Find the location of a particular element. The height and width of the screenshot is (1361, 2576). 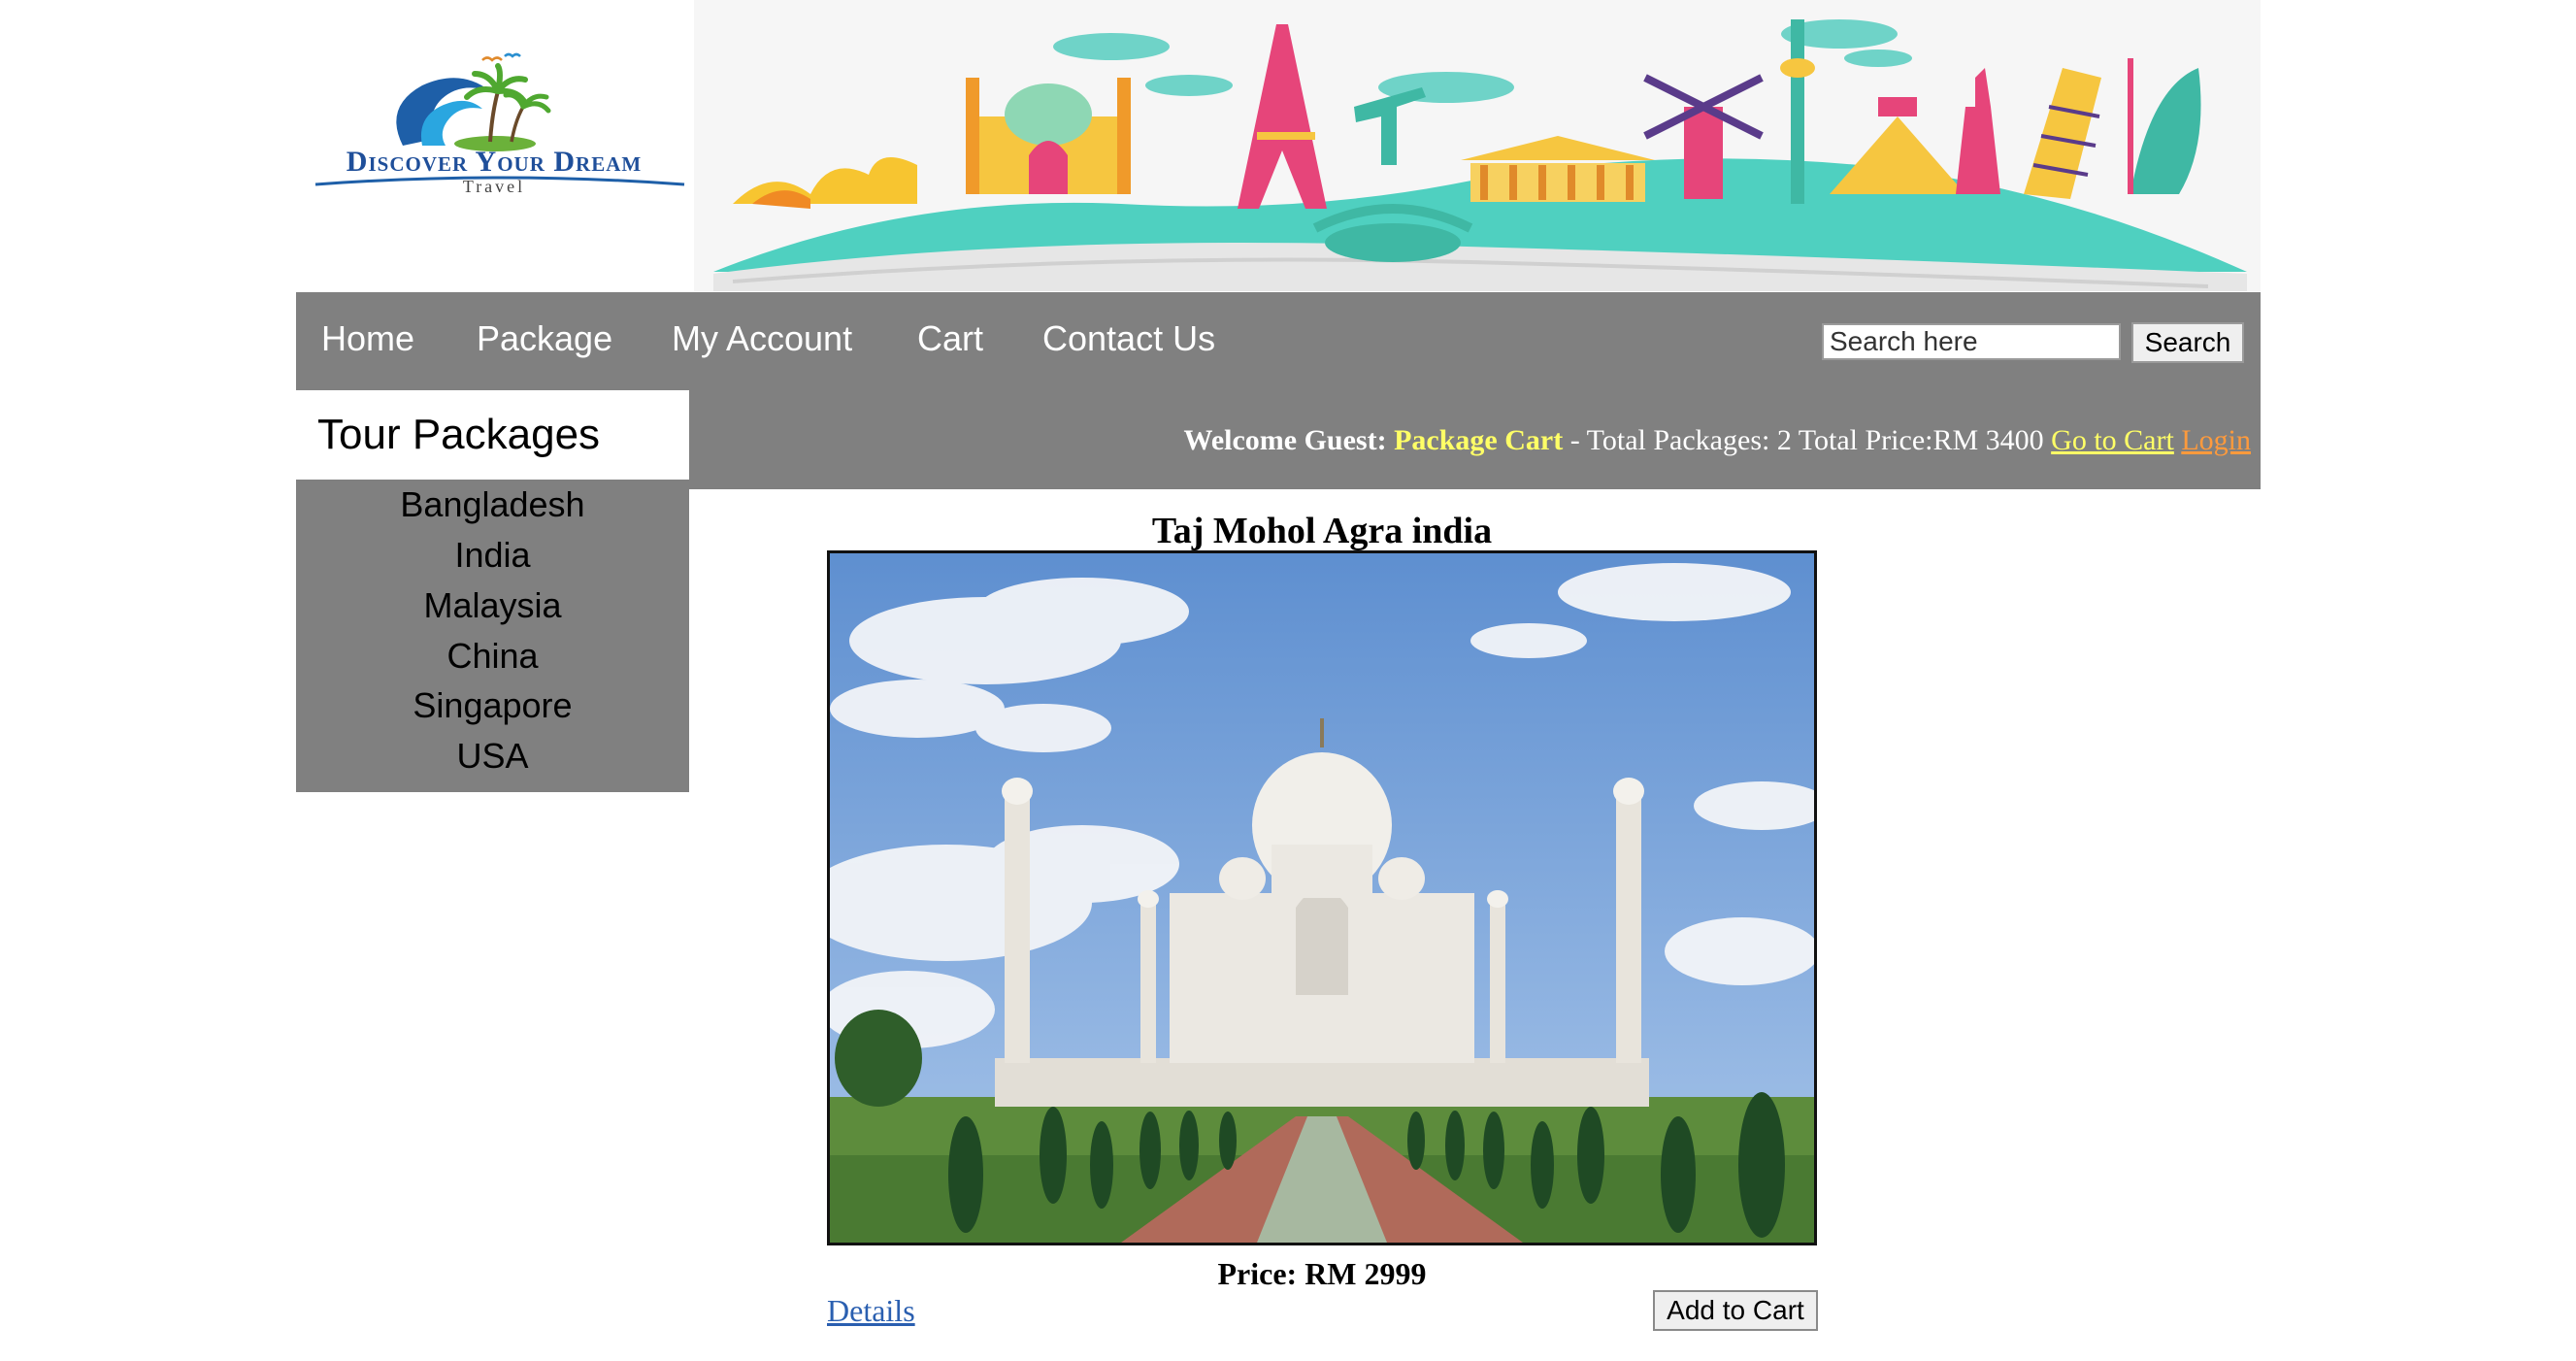

nav-cart-link: Cart is located at coordinates (950, 338).